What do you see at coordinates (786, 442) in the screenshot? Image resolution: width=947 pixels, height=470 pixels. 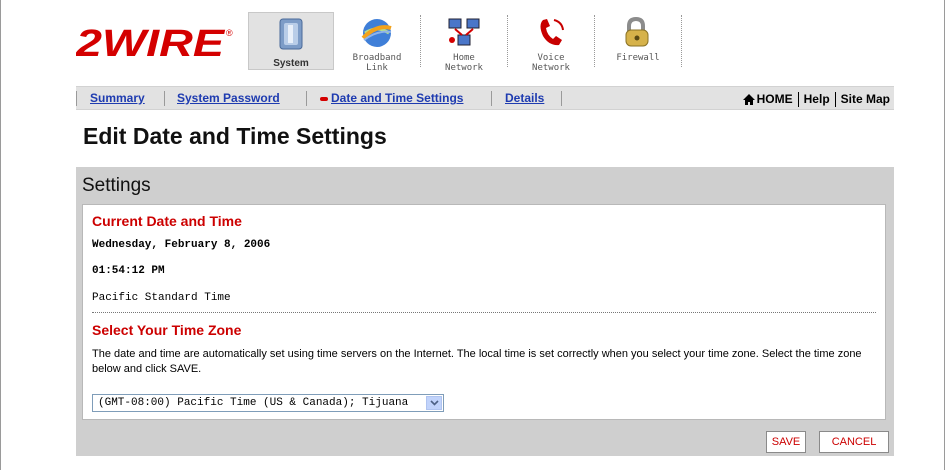 I see `save-button: SAVE` at bounding box center [786, 442].